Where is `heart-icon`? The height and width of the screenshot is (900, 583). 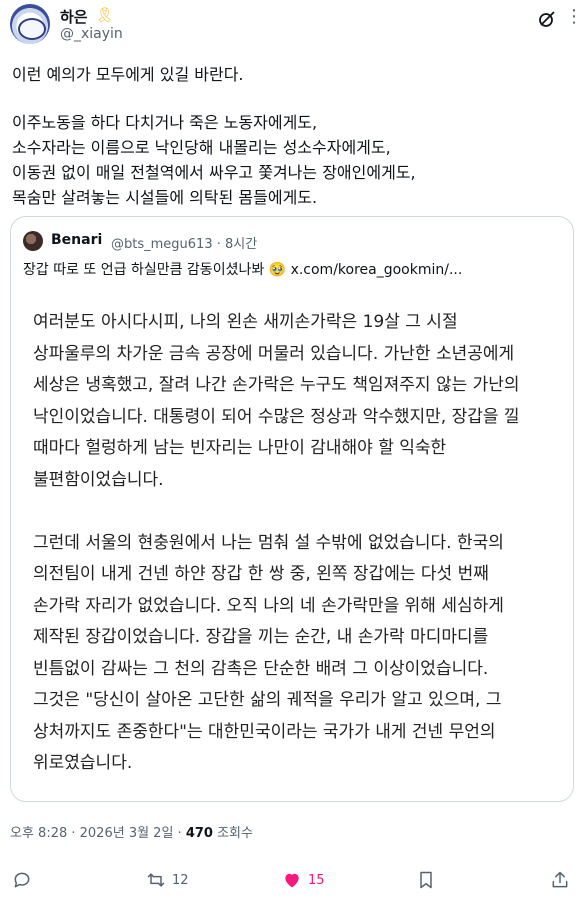 heart-icon is located at coordinates (292, 880).